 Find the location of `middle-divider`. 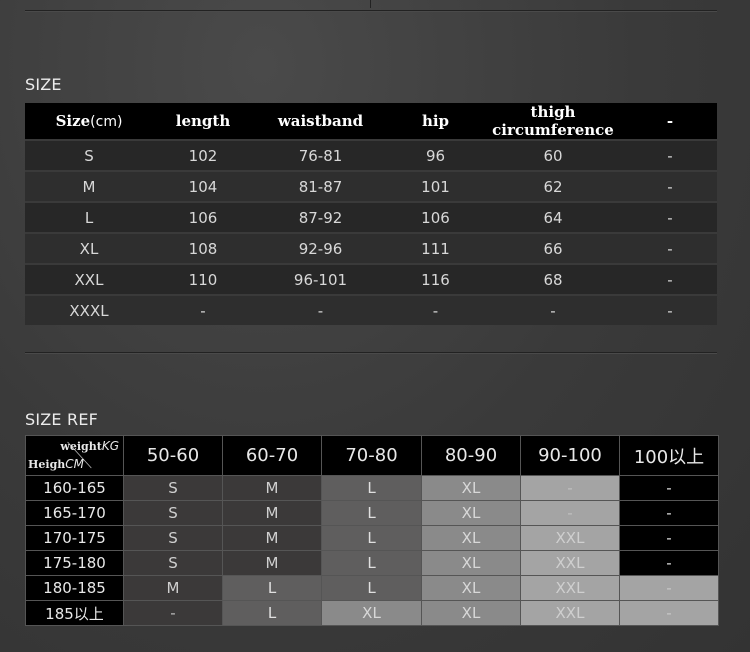

middle-divider is located at coordinates (371, 353).